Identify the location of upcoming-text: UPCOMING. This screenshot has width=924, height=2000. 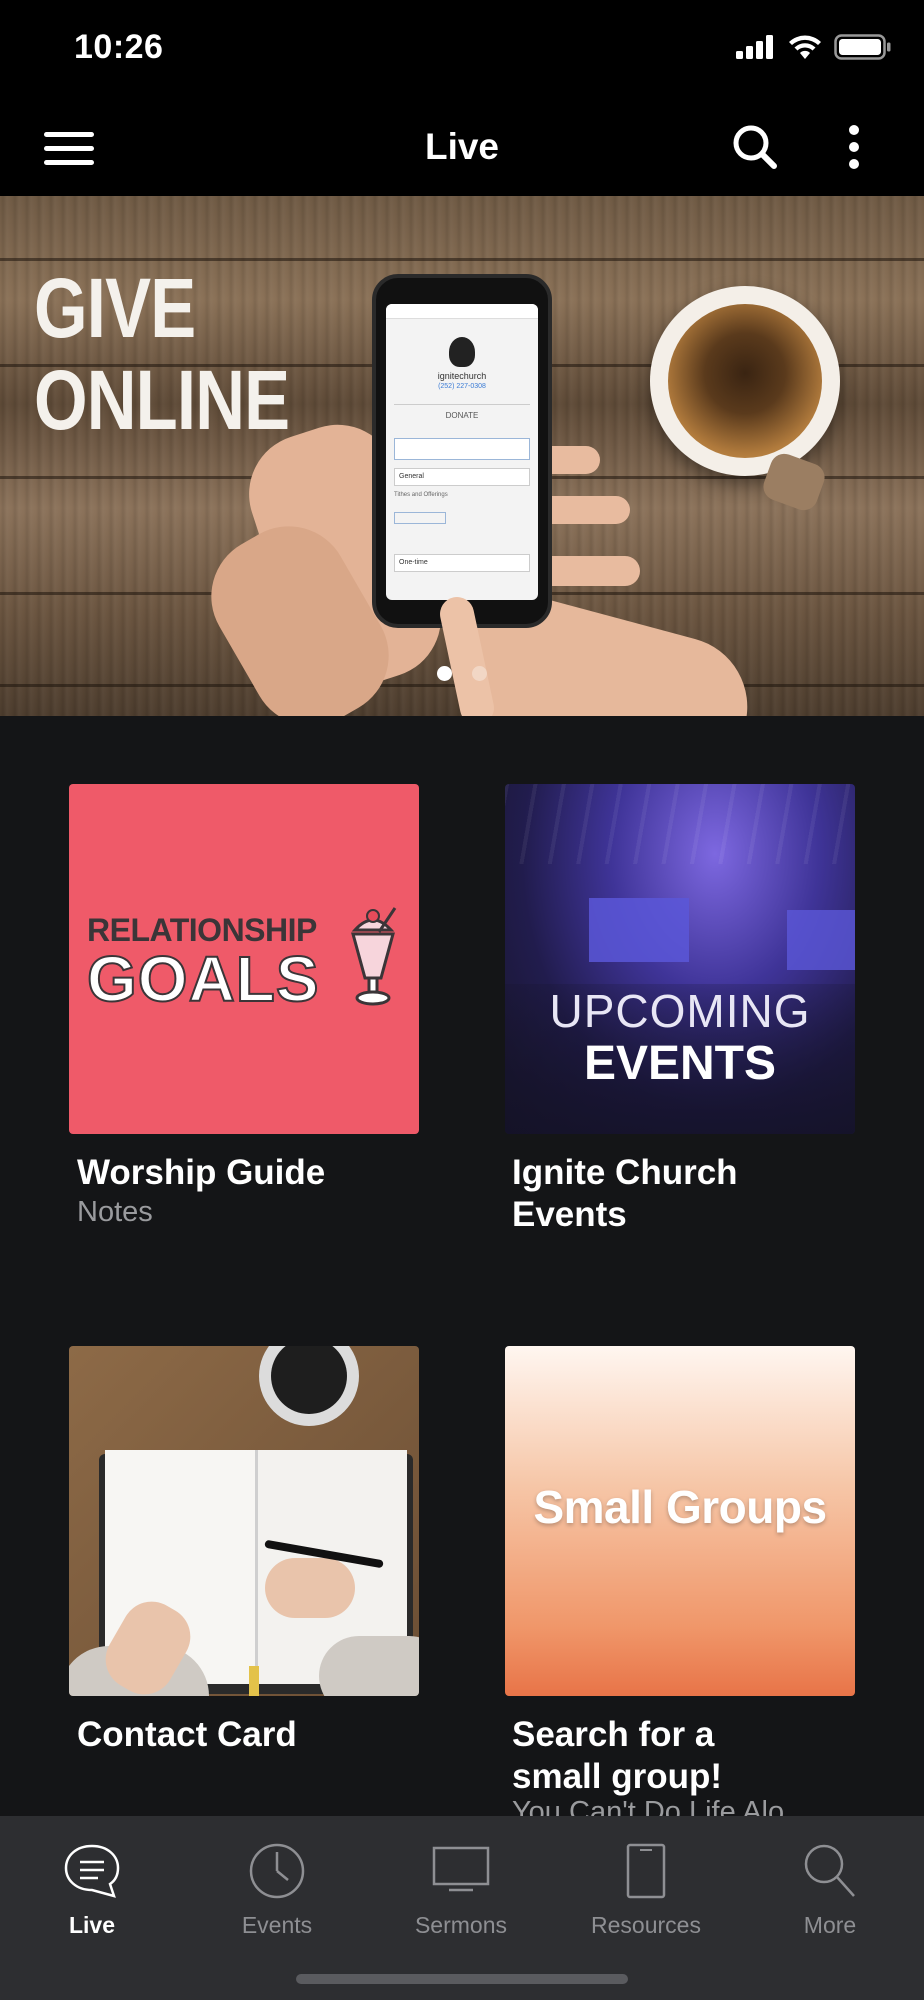
(680, 1011).